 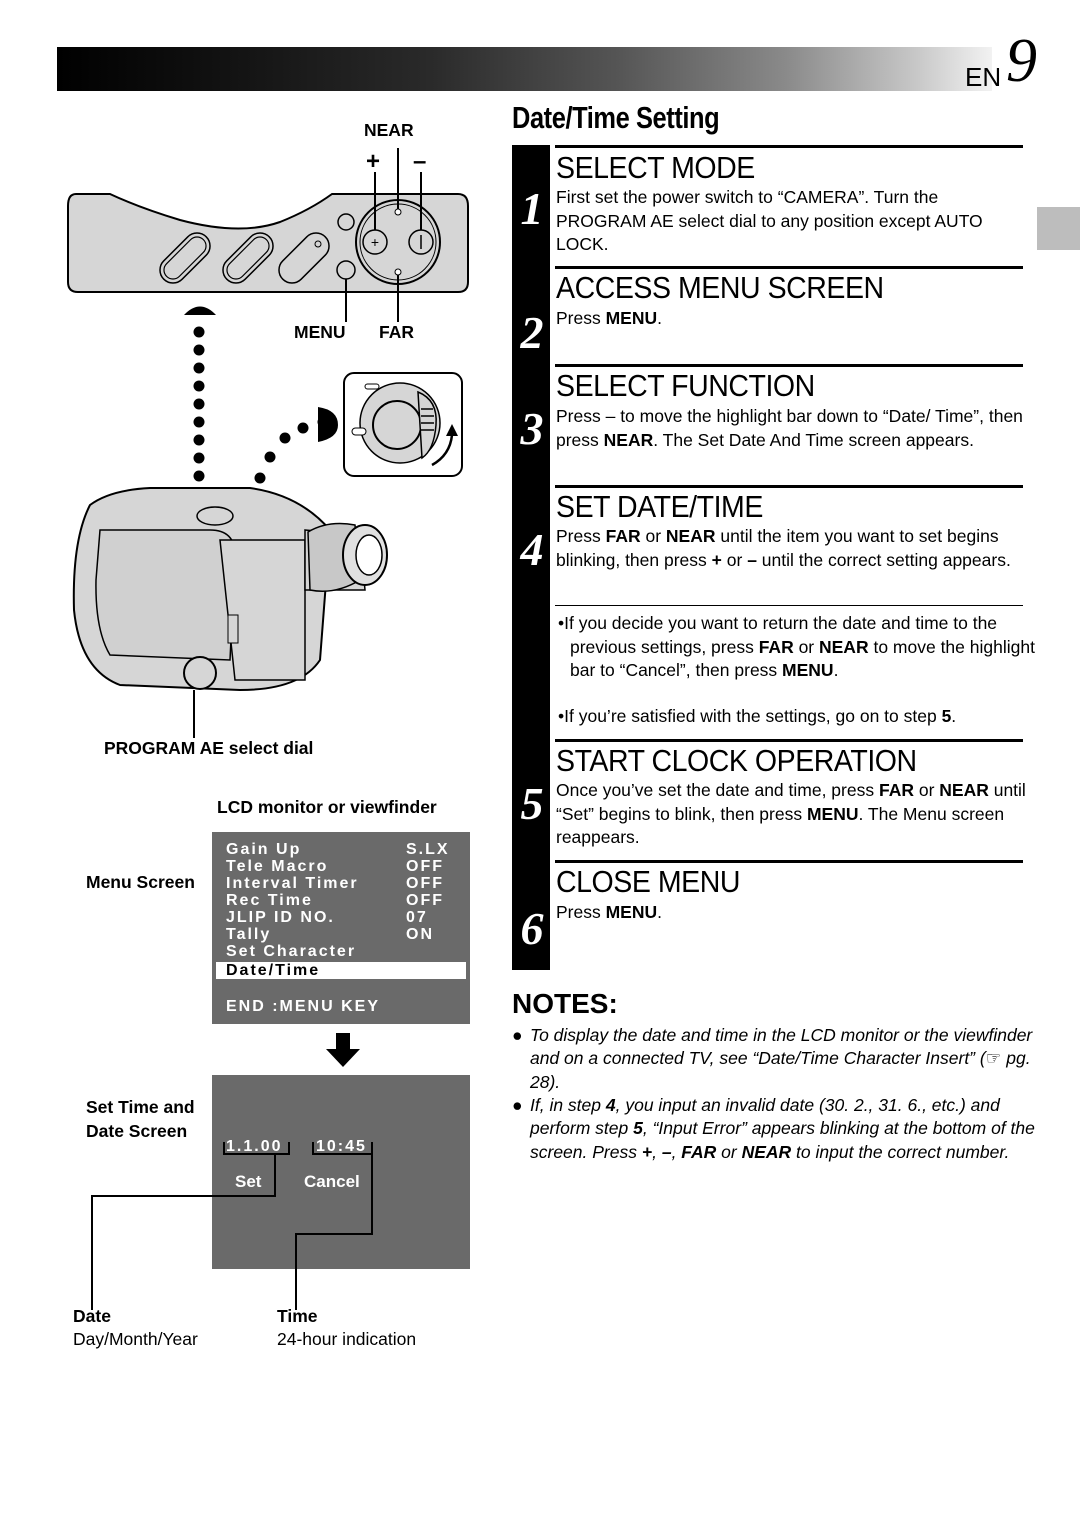 I want to click on menu-row: Rec Time OFF, so click(x=346, y=900).